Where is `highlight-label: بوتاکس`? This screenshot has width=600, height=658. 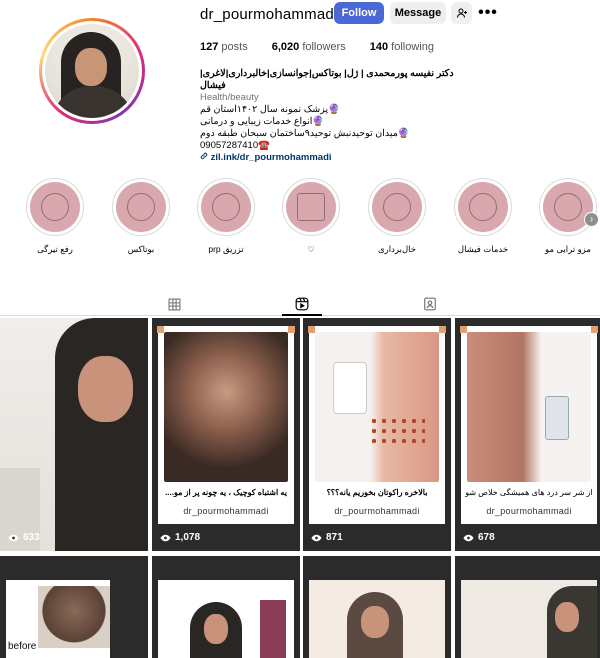
highlight-label: بوتاکس is located at coordinates (141, 249).